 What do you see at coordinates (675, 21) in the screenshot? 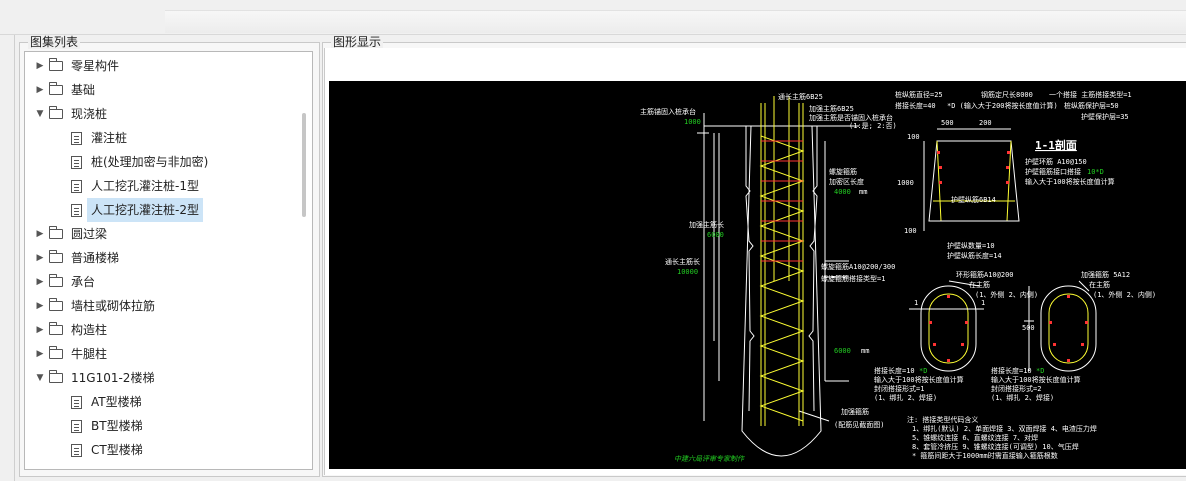
I see `toolbar-strip` at bounding box center [675, 21].